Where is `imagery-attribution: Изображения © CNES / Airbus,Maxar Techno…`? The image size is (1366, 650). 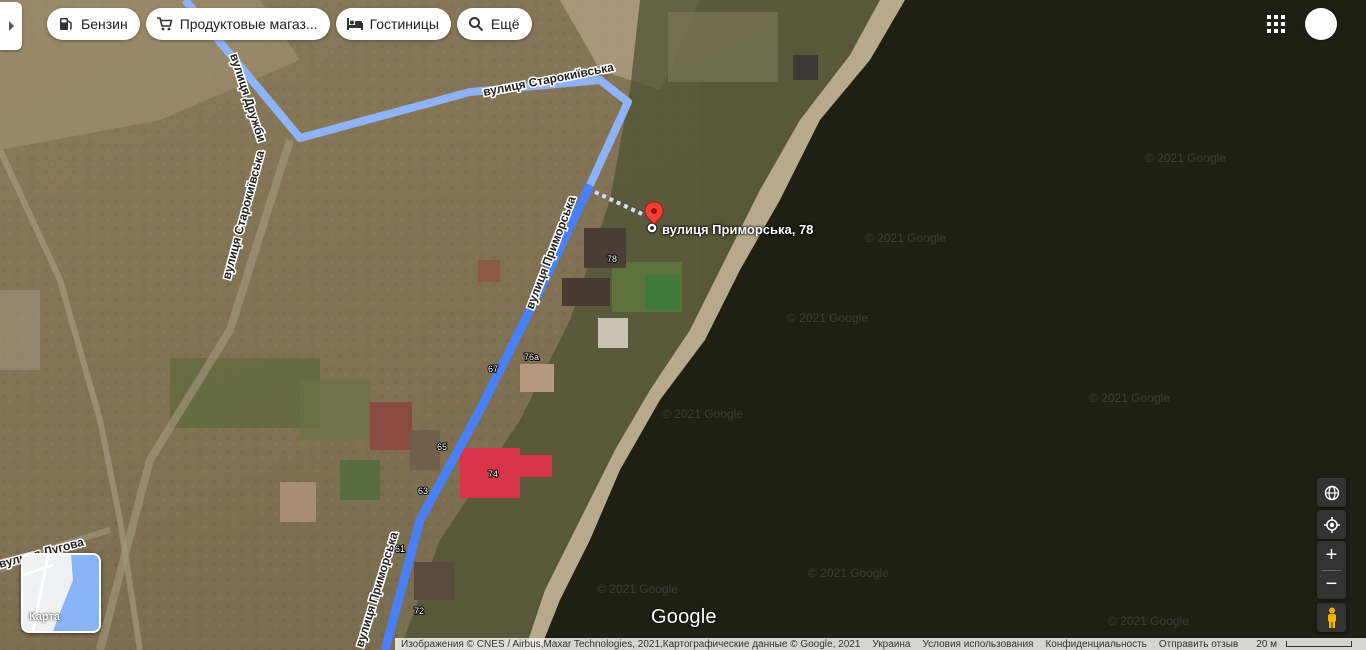 imagery-attribution: Изображения © CNES / Airbus,Maxar Techno… is located at coordinates (631, 644).